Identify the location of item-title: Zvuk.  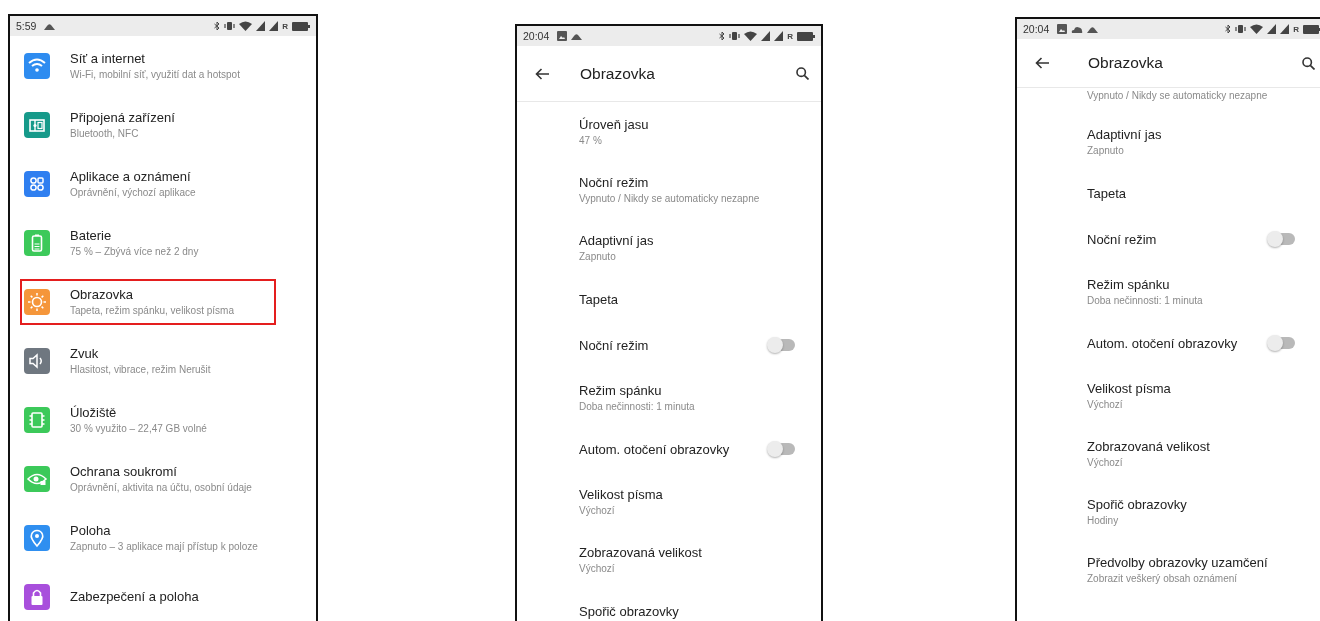
(85, 353).